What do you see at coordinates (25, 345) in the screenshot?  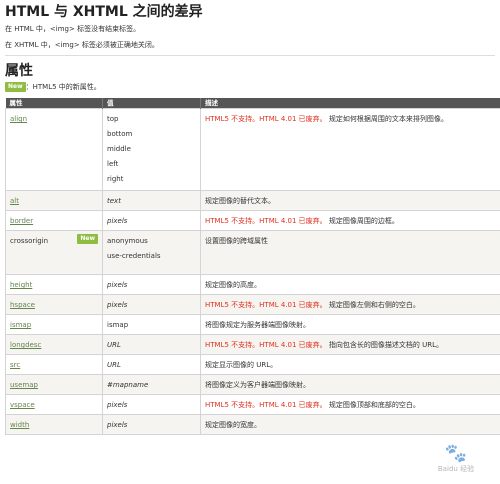 I see `attribute-link-longdesc: longdesc` at bounding box center [25, 345].